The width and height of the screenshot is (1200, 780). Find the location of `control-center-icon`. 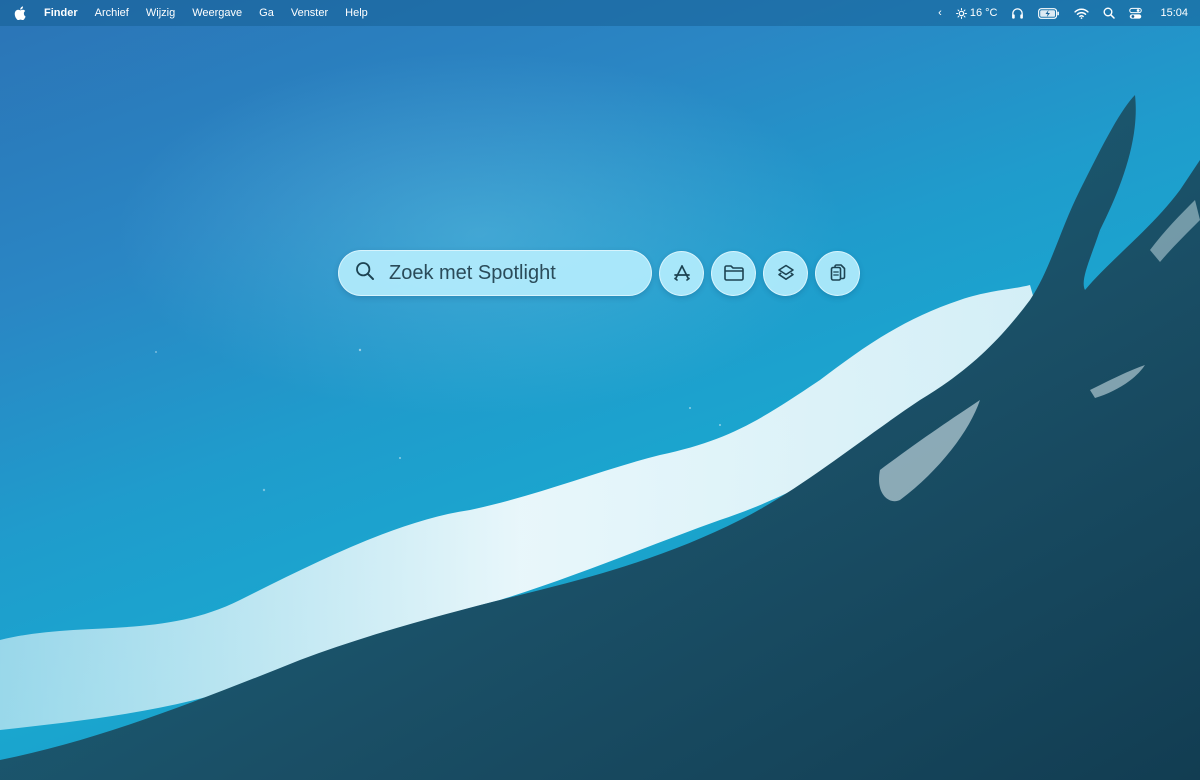

control-center-icon is located at coordinates (1136, 13).